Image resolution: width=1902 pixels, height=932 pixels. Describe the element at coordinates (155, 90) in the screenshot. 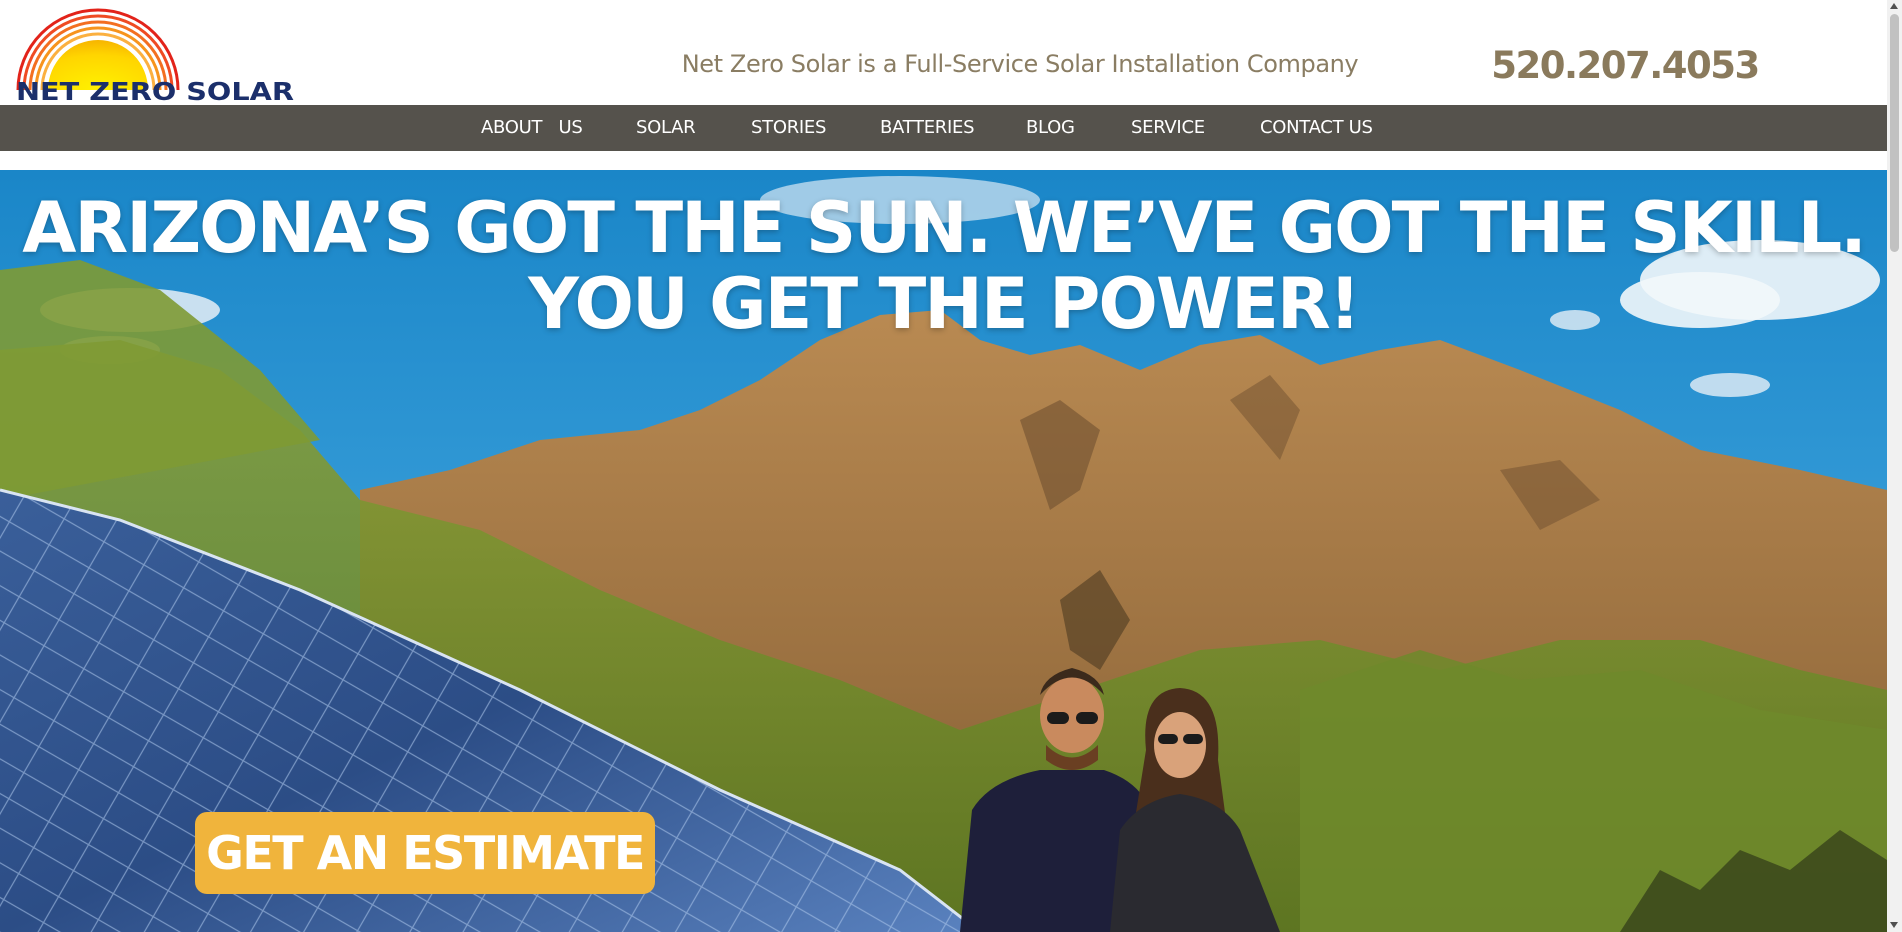

I see `logo-text: NET ZERO SOLAR` at that location.